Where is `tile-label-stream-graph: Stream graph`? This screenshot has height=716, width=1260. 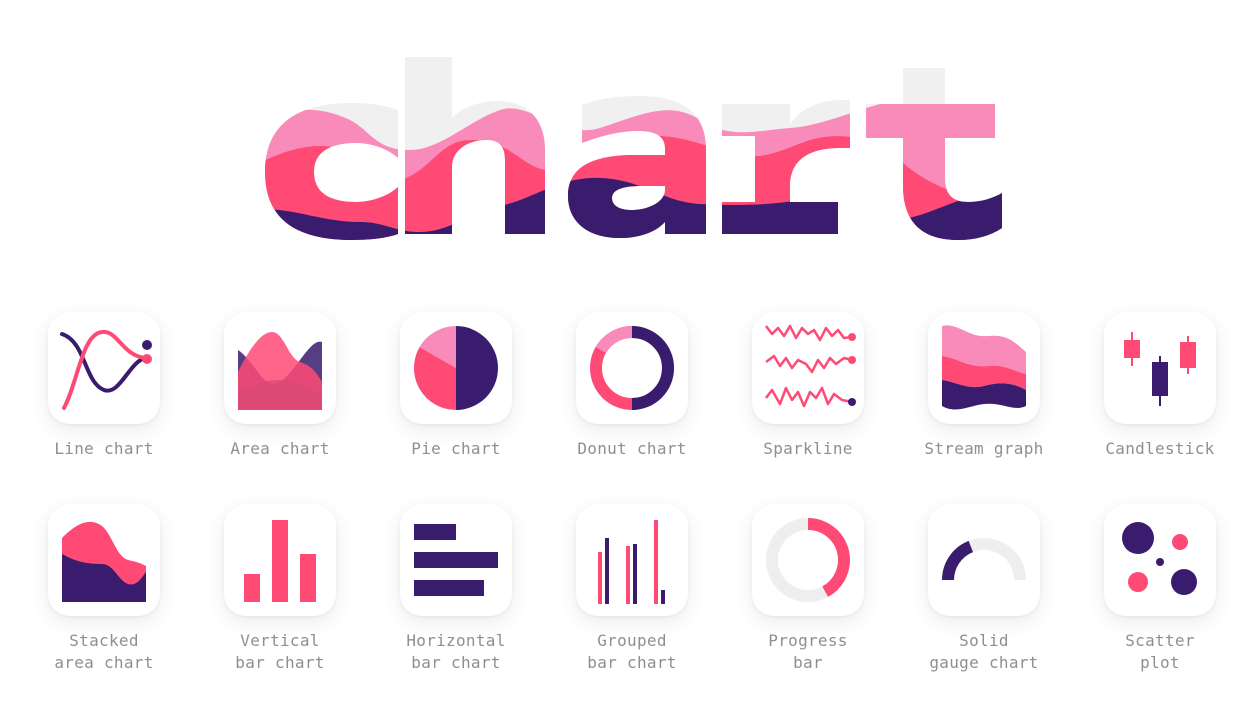 tile-label-stream-graph: Stream graph is located at coordinates (984, 448).